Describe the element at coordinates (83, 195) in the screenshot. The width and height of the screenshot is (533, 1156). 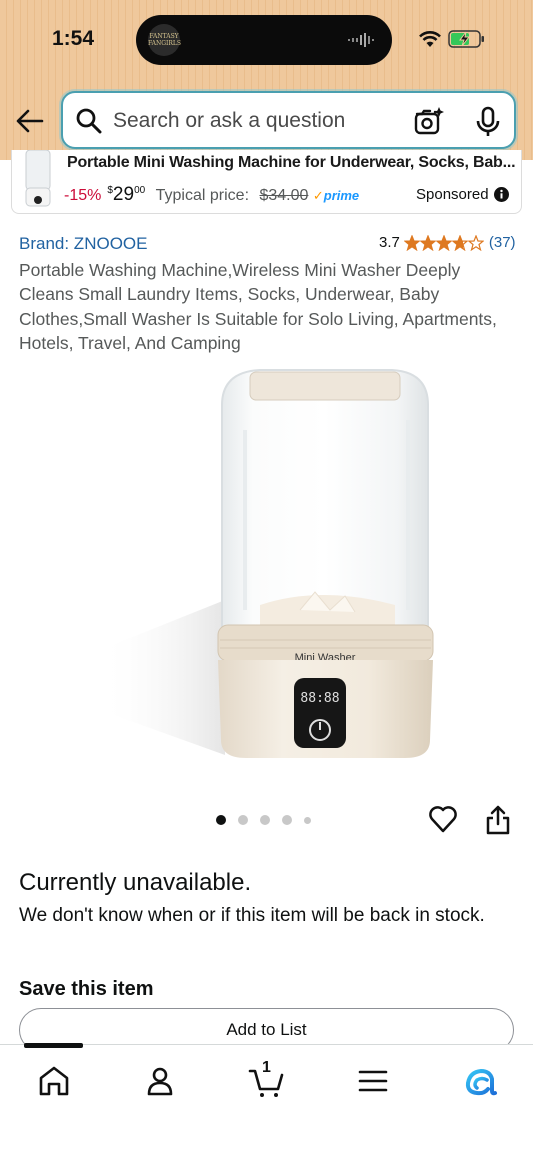
I see `discount-percent: -15%` at that location.